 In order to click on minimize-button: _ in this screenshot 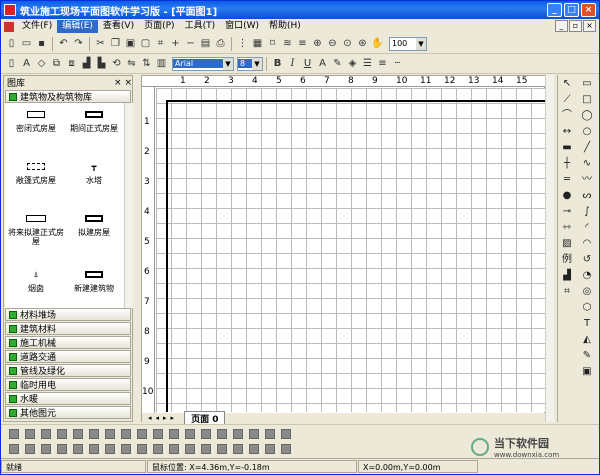, I will do `click(554, 10)`.